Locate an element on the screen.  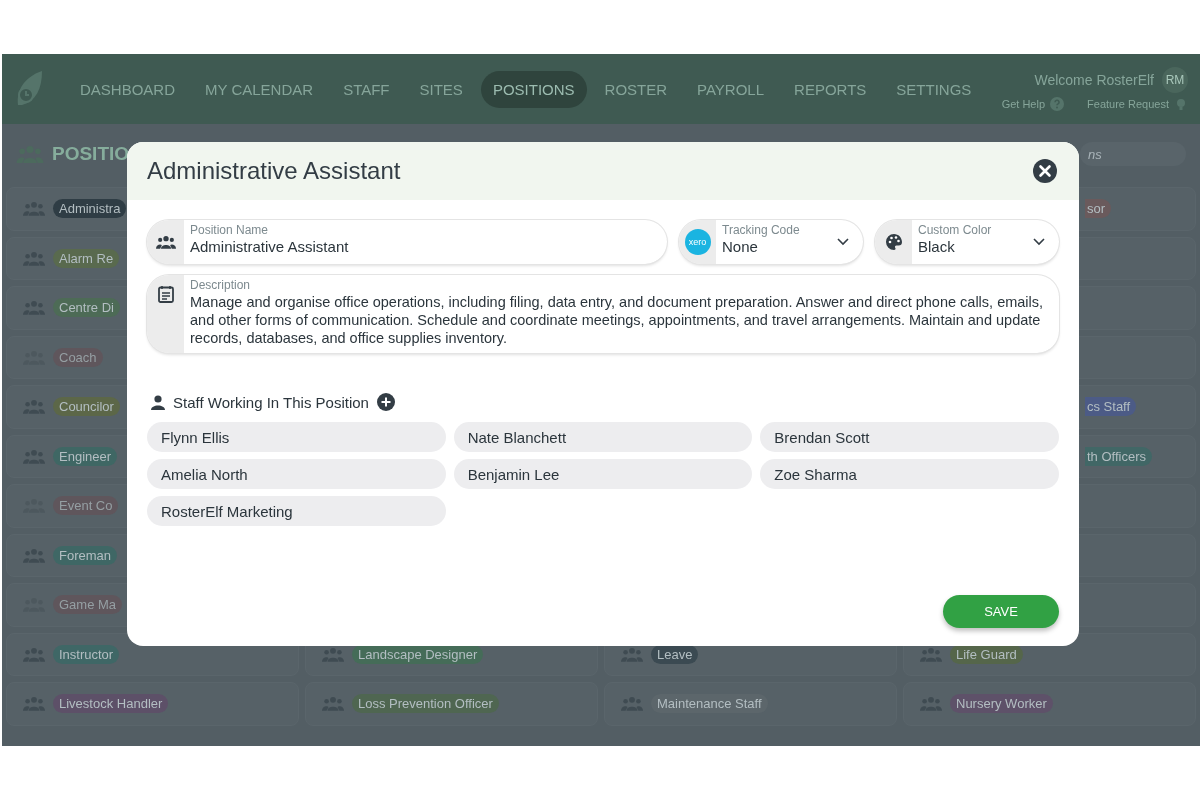
position-tag: Administra is located at coordinates (90, 209).